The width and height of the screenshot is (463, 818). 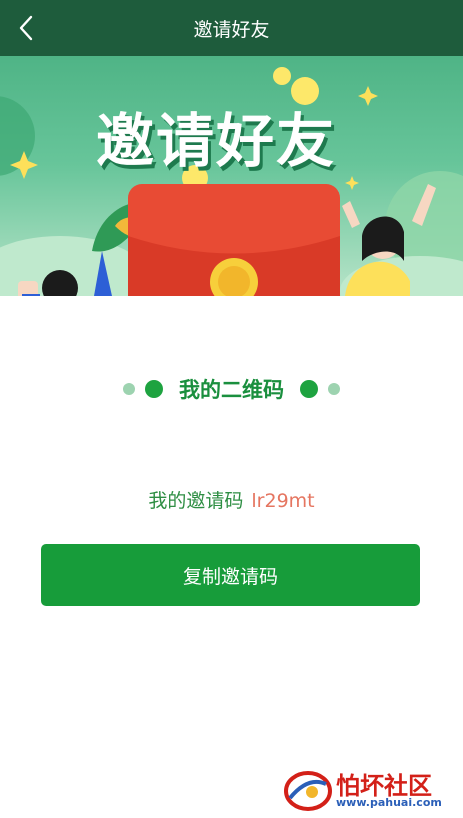 I want to click on watermark-url: www.pahuai.com, so click(x=389, y=802).